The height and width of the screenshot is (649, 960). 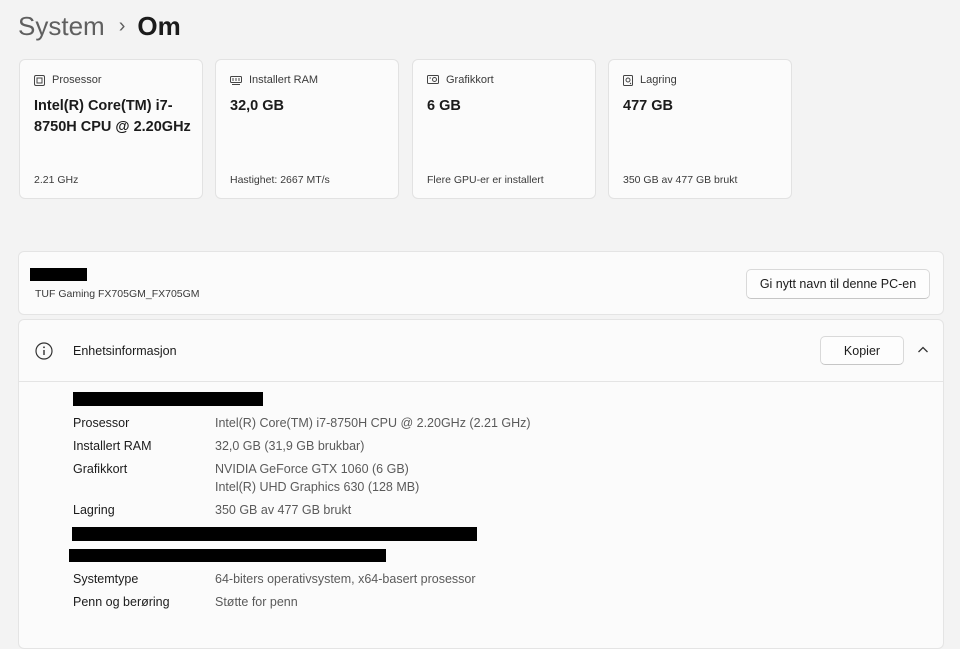 What do you see at coordinates (94, 510) in the screenshot?
I see `spec-label: Lagring` at bounding box center [94, 510].